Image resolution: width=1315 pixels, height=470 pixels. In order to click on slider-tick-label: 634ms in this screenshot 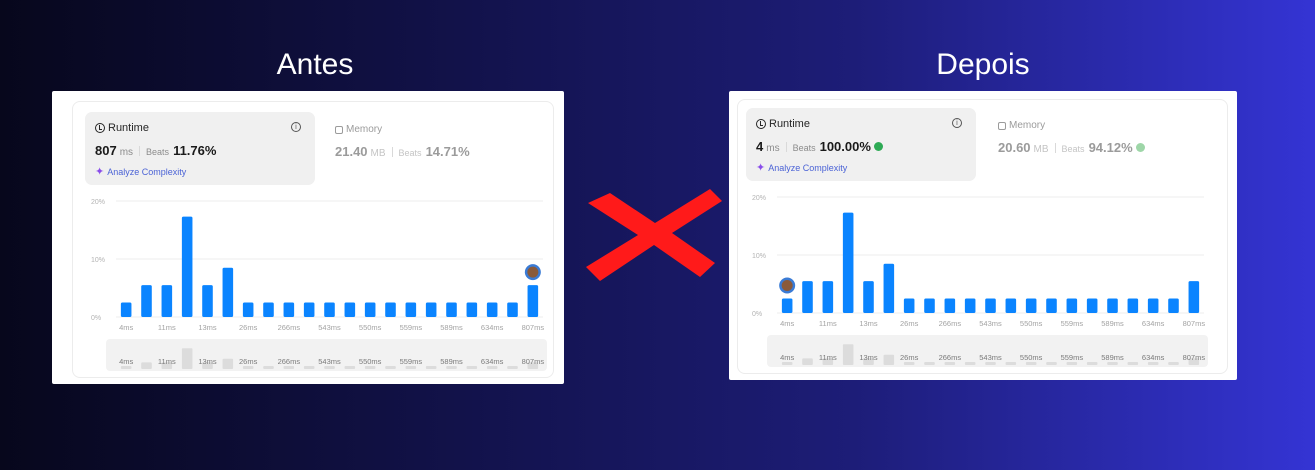, I will do `click(1153, 357)`.